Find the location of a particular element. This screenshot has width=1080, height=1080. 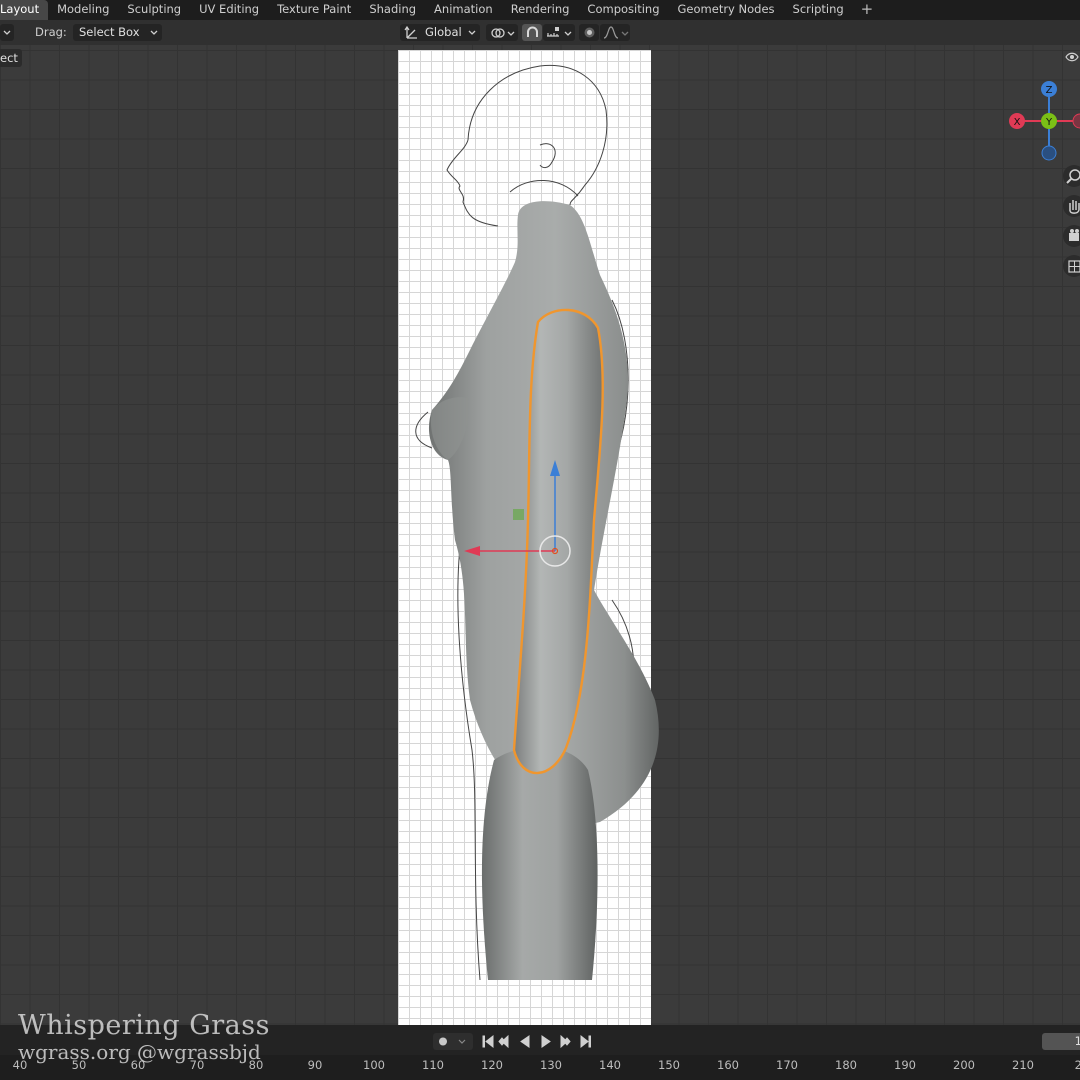

snap-toggle is located at coordinates (532, 32).